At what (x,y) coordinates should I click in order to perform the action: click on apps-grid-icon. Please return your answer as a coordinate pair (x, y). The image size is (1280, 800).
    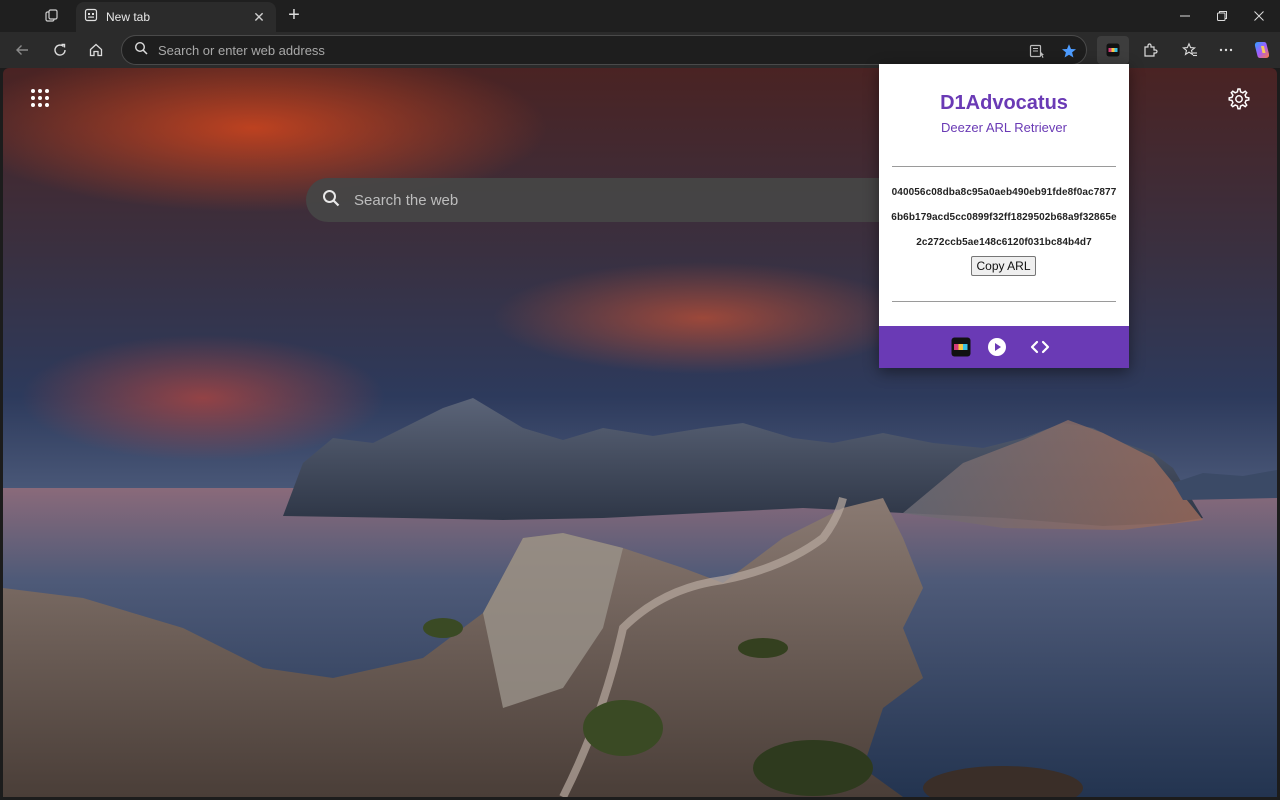
    Looking at the image, I should click on (40, 98).